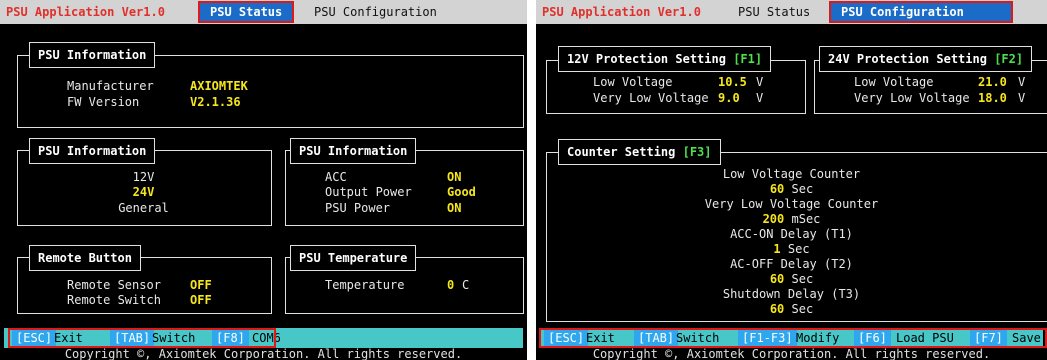  Describe the element at coordinates (777, 309) in the screenshot. I see `shutdown-delay-value: 60` at that location.